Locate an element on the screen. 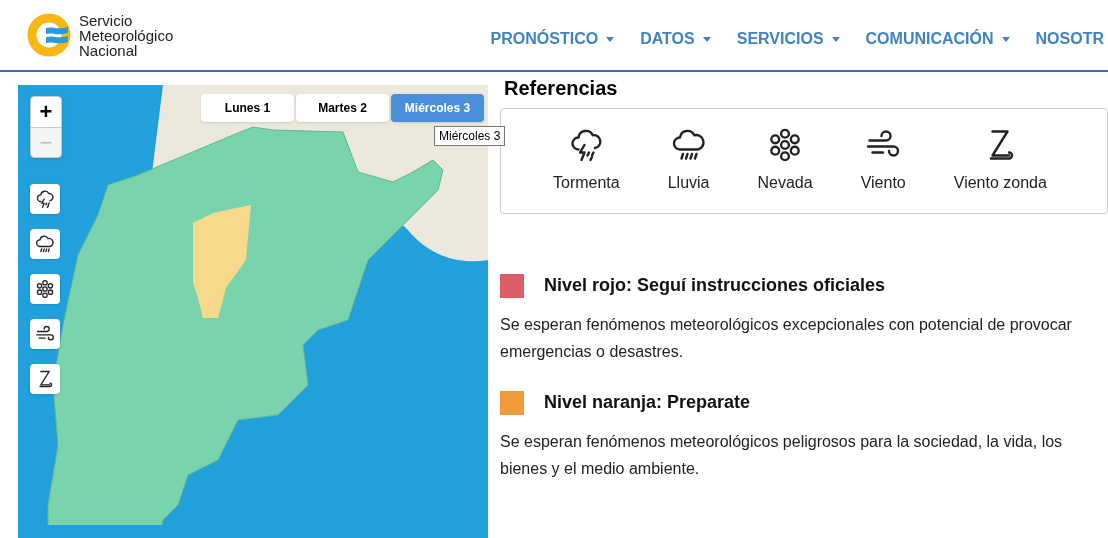  storm-cloud-icon is located at coordinates (45, 199).